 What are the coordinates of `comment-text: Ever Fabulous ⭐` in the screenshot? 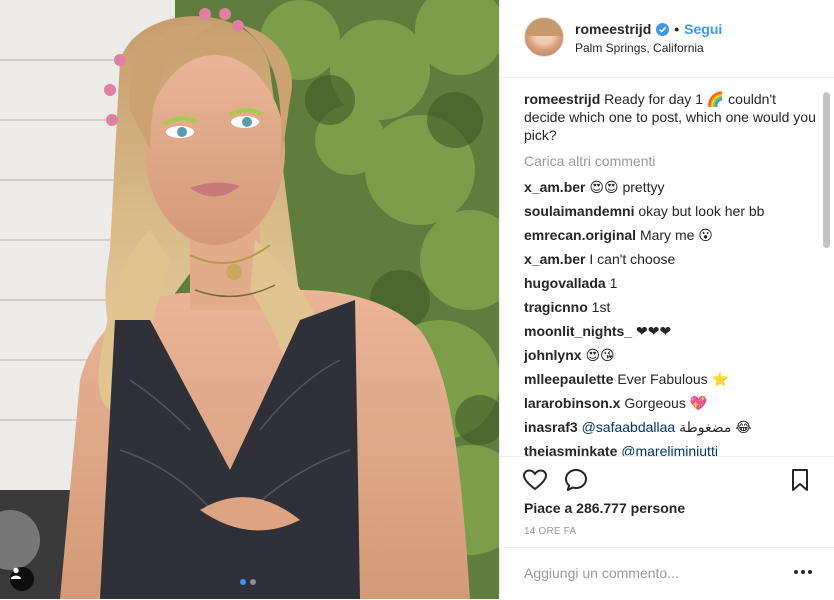 It's located at (673, 379).